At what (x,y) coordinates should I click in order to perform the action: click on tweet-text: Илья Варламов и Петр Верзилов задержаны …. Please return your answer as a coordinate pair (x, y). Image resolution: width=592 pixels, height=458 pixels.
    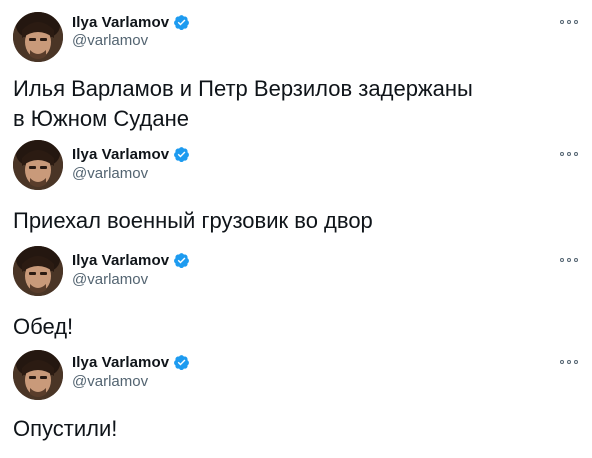
    Looking at the image, I should click on (243, 104).